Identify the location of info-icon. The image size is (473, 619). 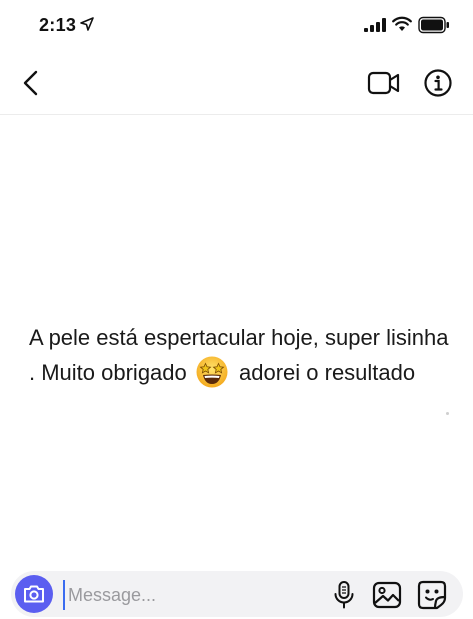
(438, 83).